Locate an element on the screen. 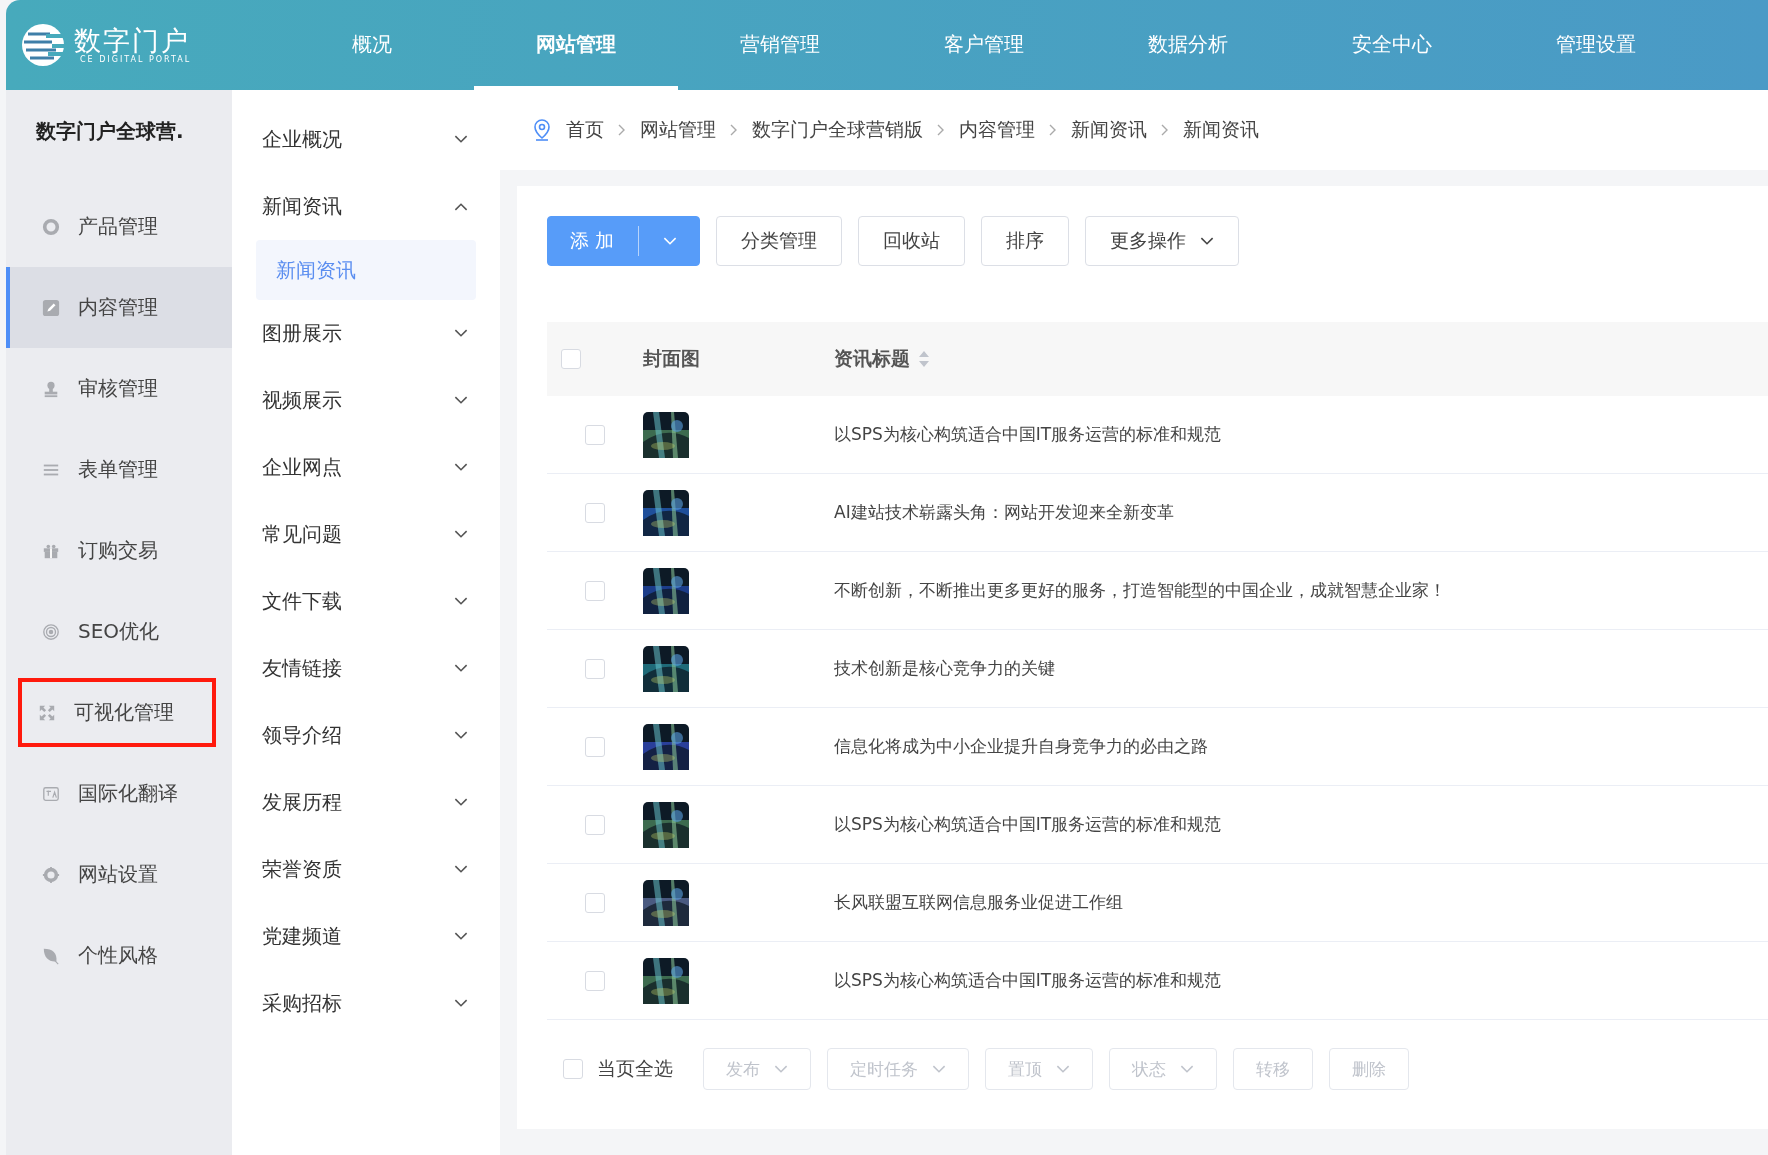 This screenshot has height=1155, width=1768. breadcrumb-link: 数字门户全球营销版 is located at coordinates (837, 130).